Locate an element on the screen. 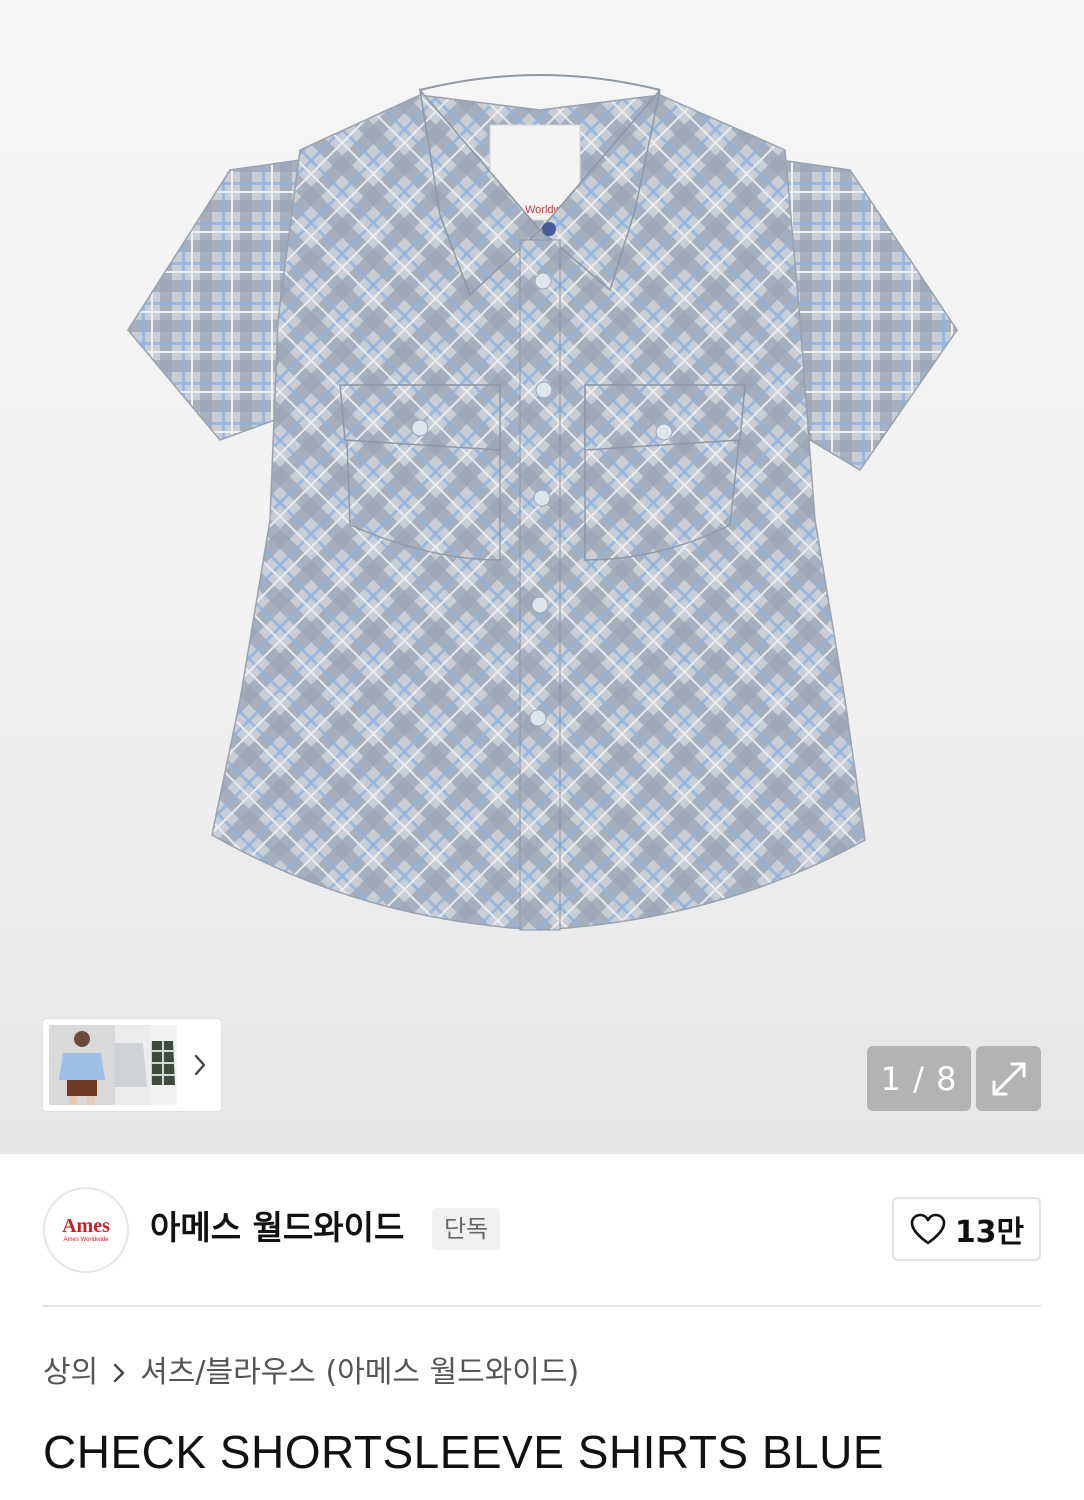 This screenshot has width=1084, height=1500. brand-row: Ames Ames Worldwide 아메스 월드와이드 단독 13만 is located at coordinates (542, 1230).